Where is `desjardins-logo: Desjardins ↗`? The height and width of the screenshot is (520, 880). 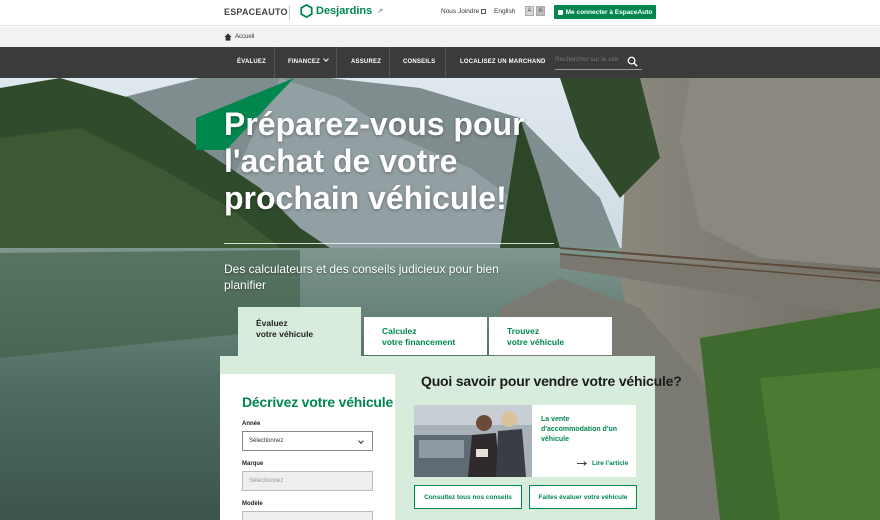
desjardins-logo: Desjardins ↗ is located at coordinates (341, 11).